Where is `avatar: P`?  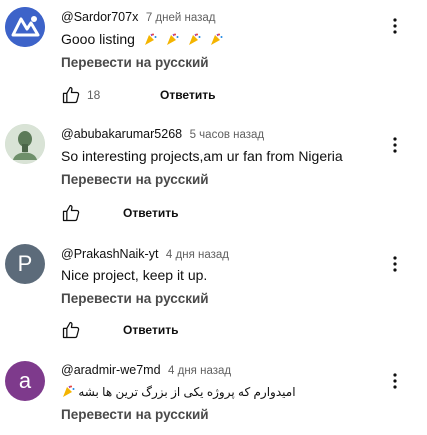
avatar: P is located at coordinates (25, 264).